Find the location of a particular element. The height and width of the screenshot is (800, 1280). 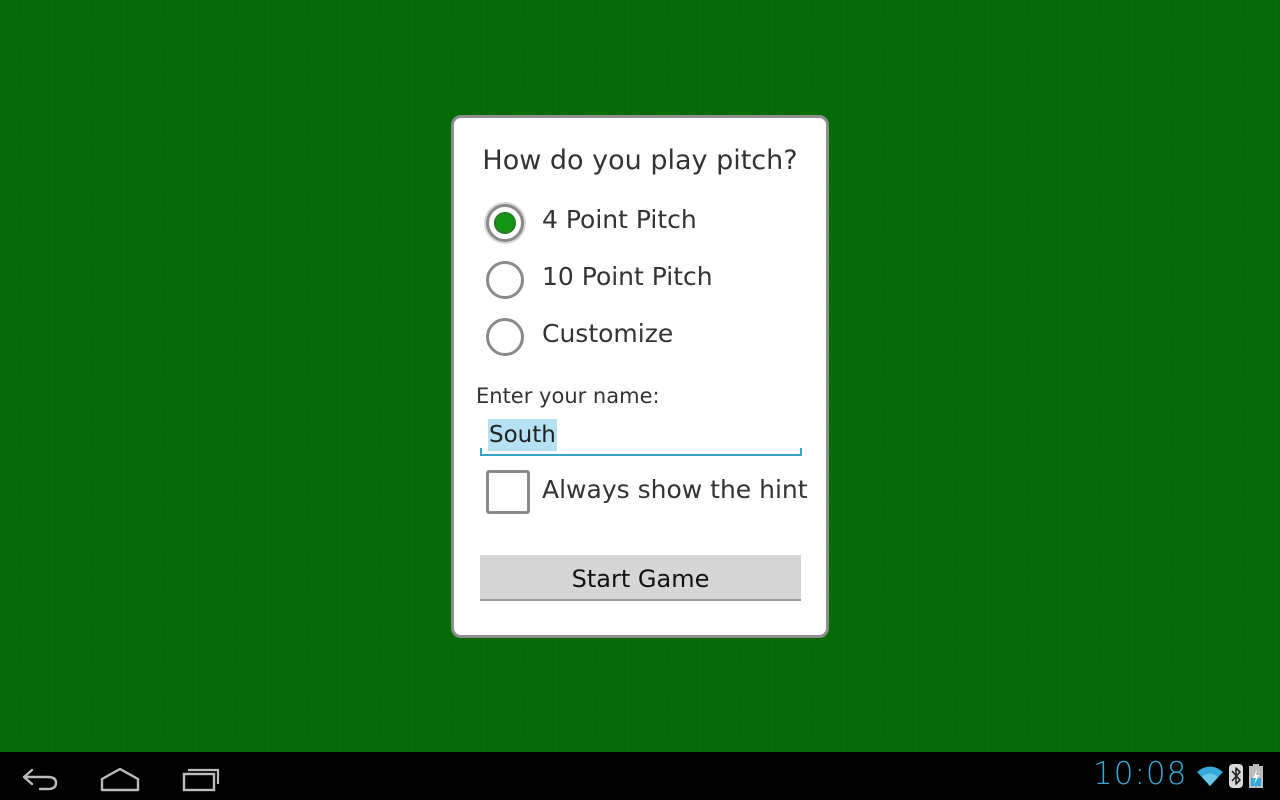

radio-option-4-point-pitch: 4 Point Pitch is located at coordinates (651, 226).